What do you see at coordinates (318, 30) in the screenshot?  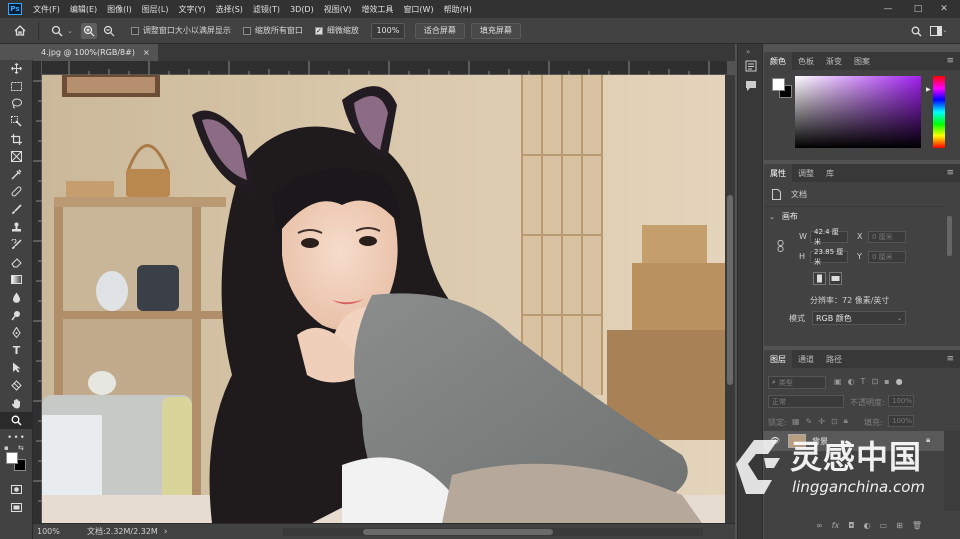 I see `checkmark-icon: ✓` at bounding box center [318, 30].